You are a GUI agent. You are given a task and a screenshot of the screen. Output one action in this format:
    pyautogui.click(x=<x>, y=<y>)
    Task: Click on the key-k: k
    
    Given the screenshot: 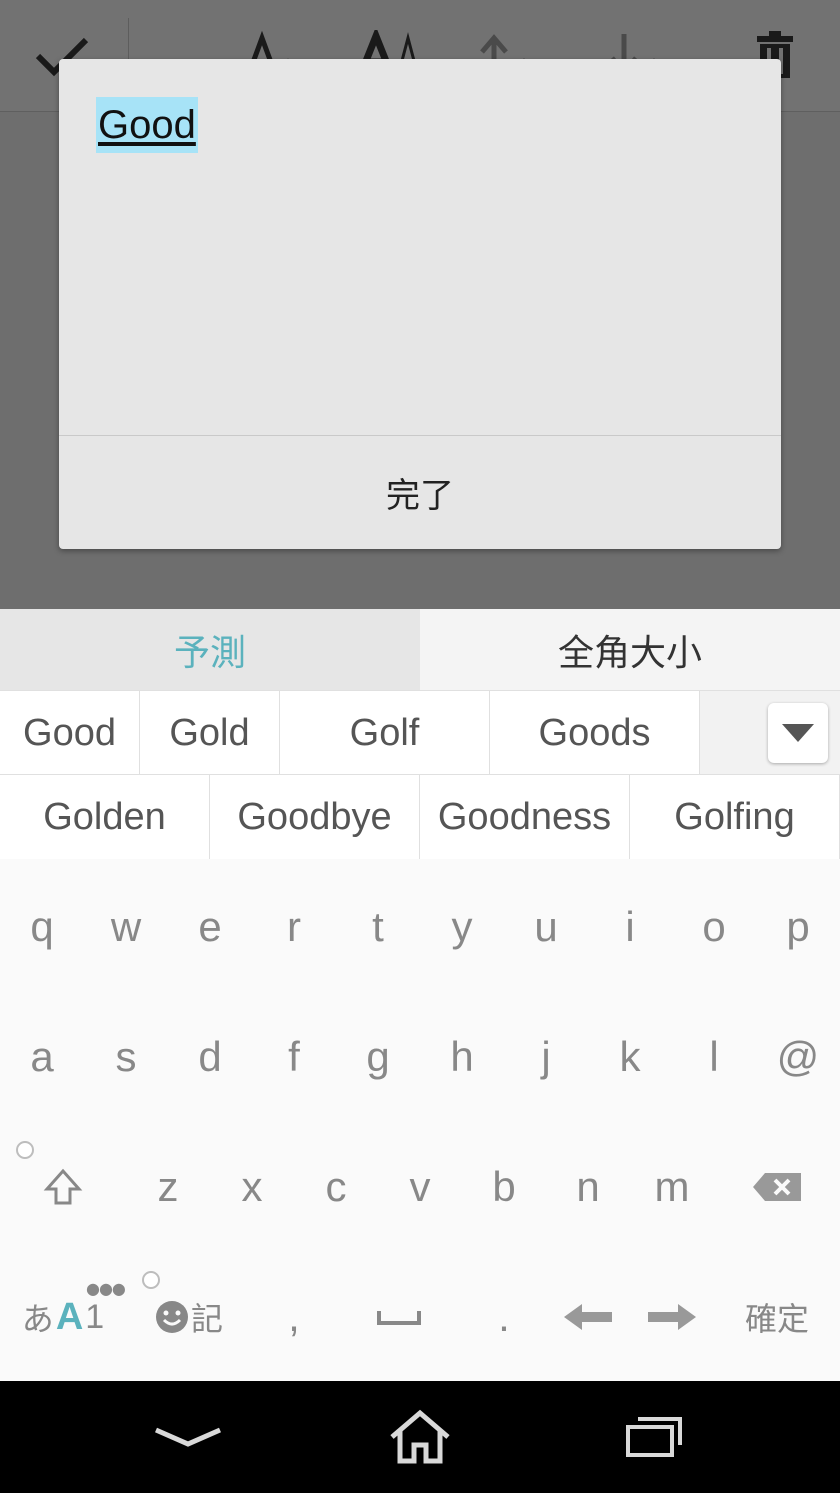 What is the action you would take?
    pyautogui.click(x=630, y=1057)
    